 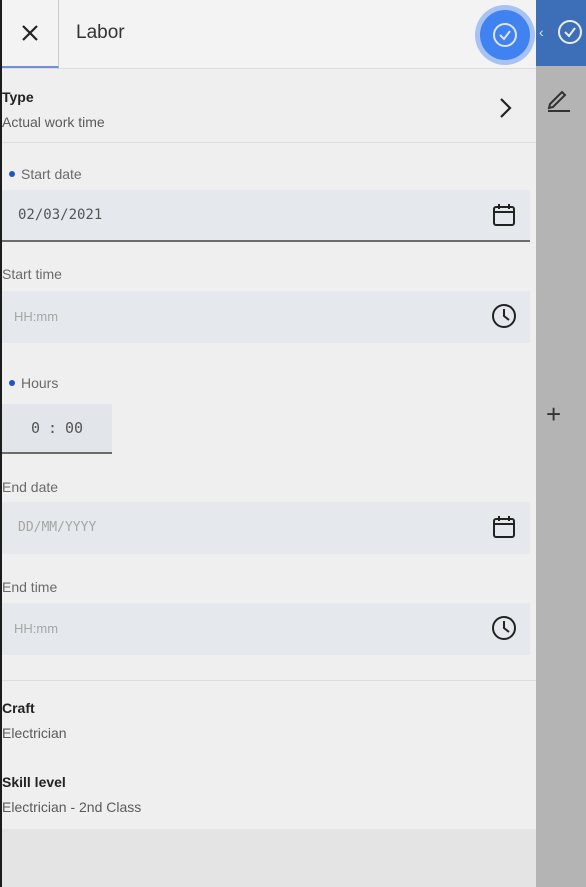 What do you see at coordinates (266, 317) in the screenshot?
I see `start-time-field: HH:mm` at bounding box center [266, 317].